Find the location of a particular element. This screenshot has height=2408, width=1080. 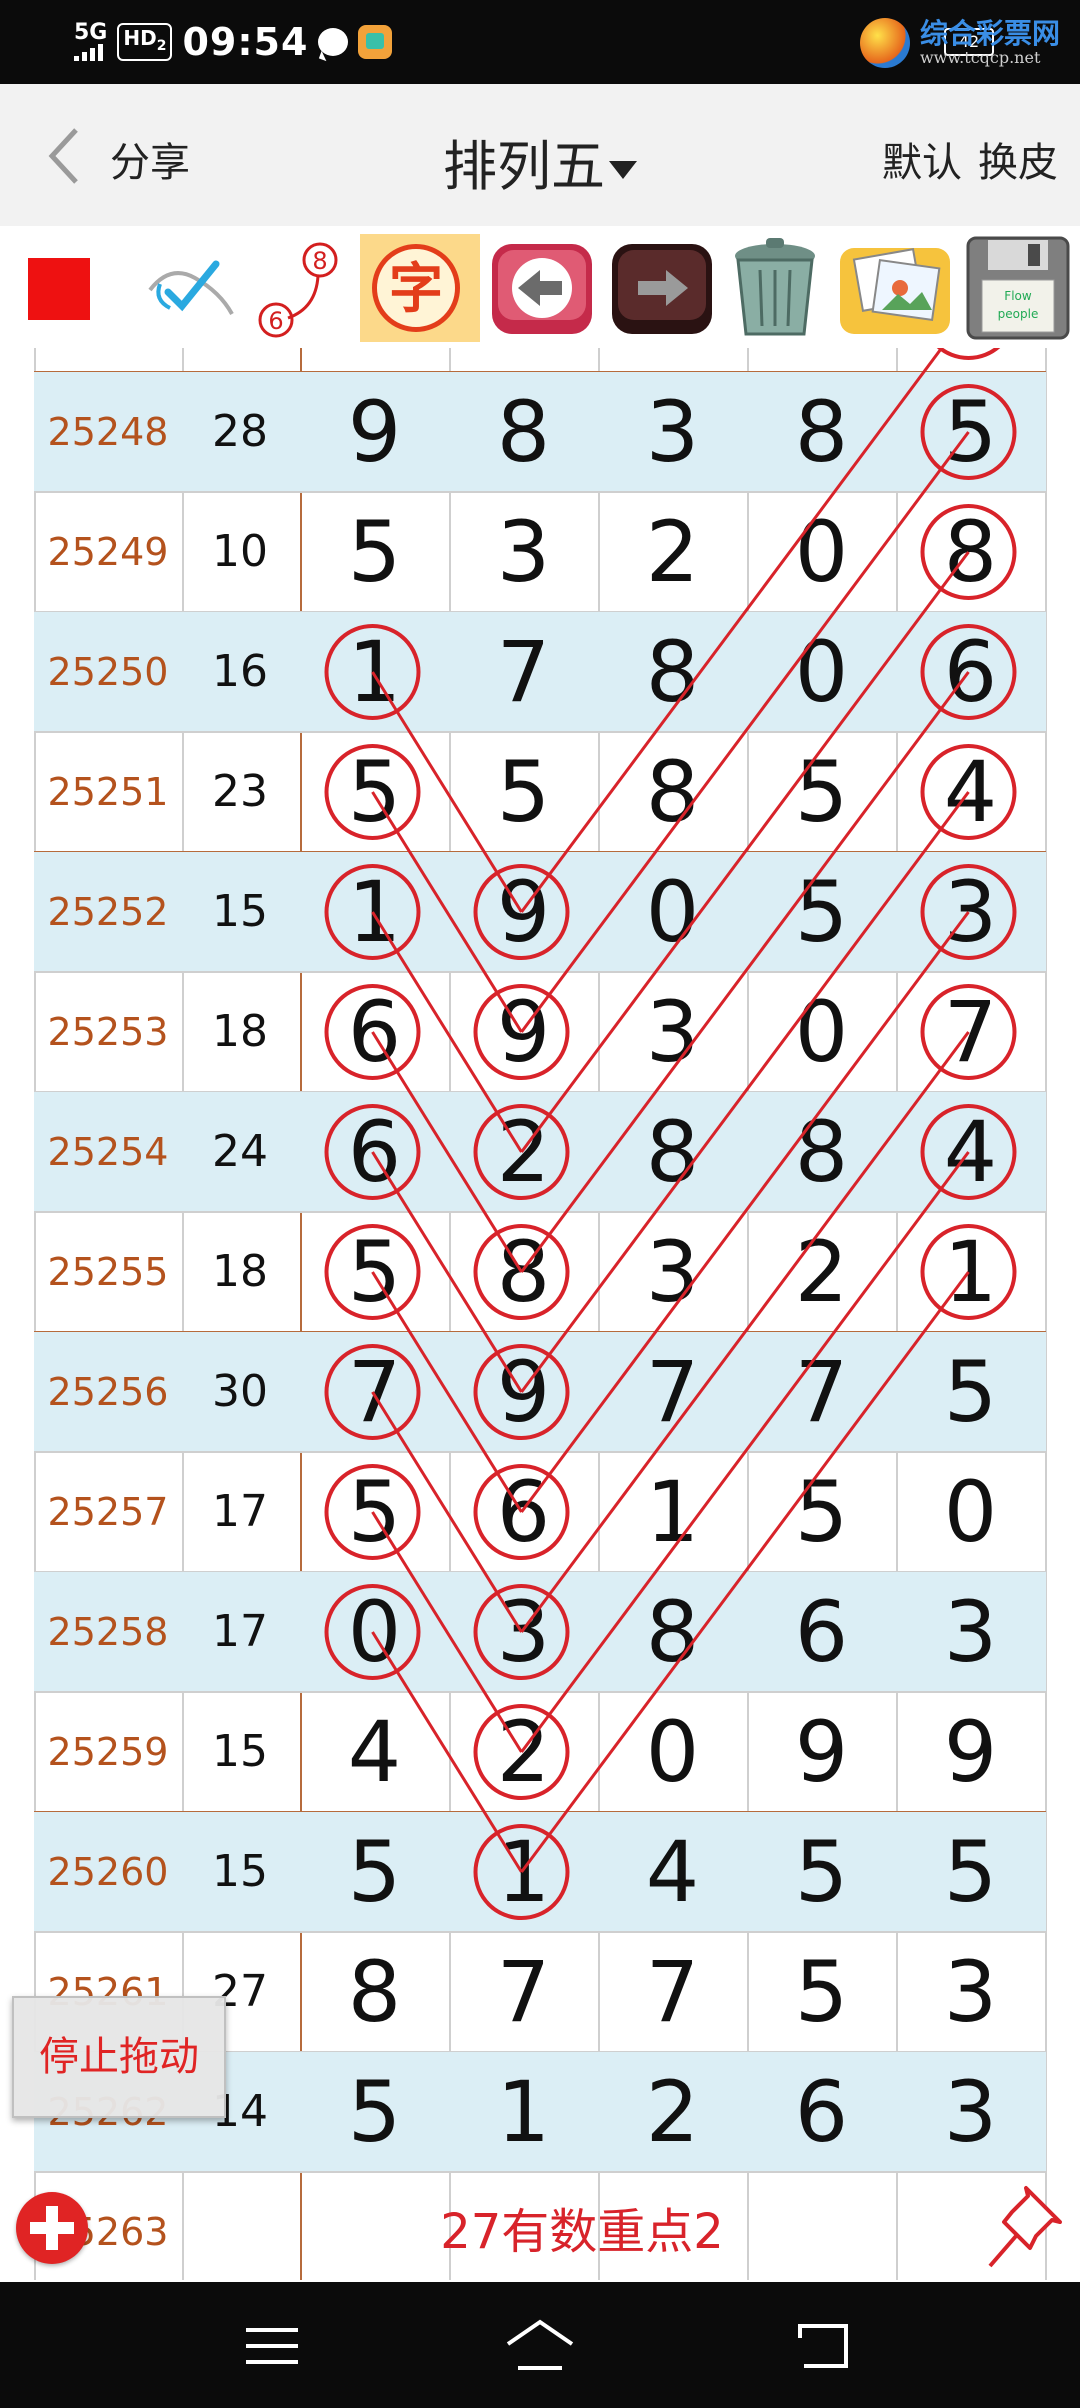

eraser-tool-button: 8 6 is located at coordinates (298, 288).